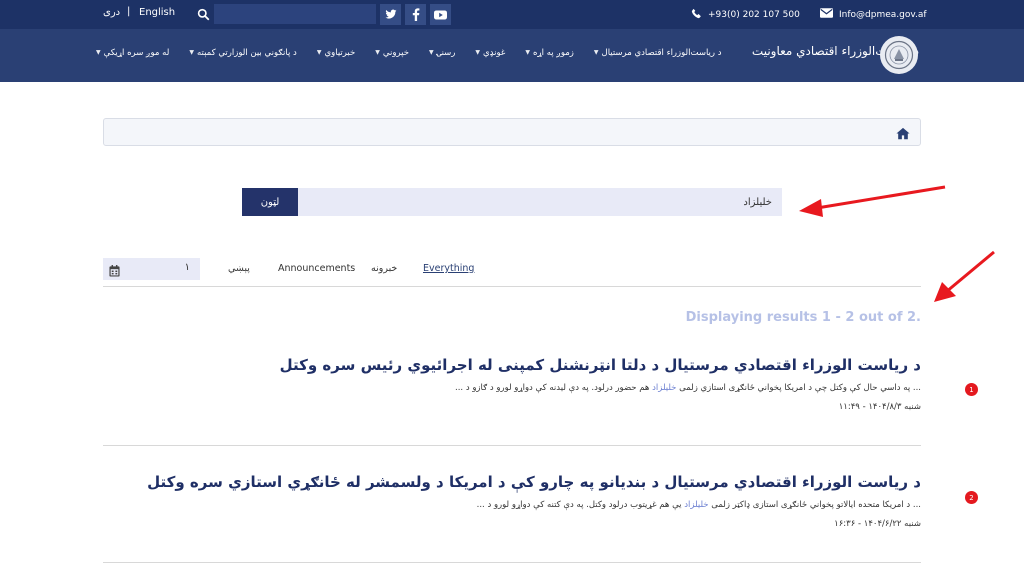  I want to click on results-count: Displaying results 1 - 2 out of 2., so click(803, 317).